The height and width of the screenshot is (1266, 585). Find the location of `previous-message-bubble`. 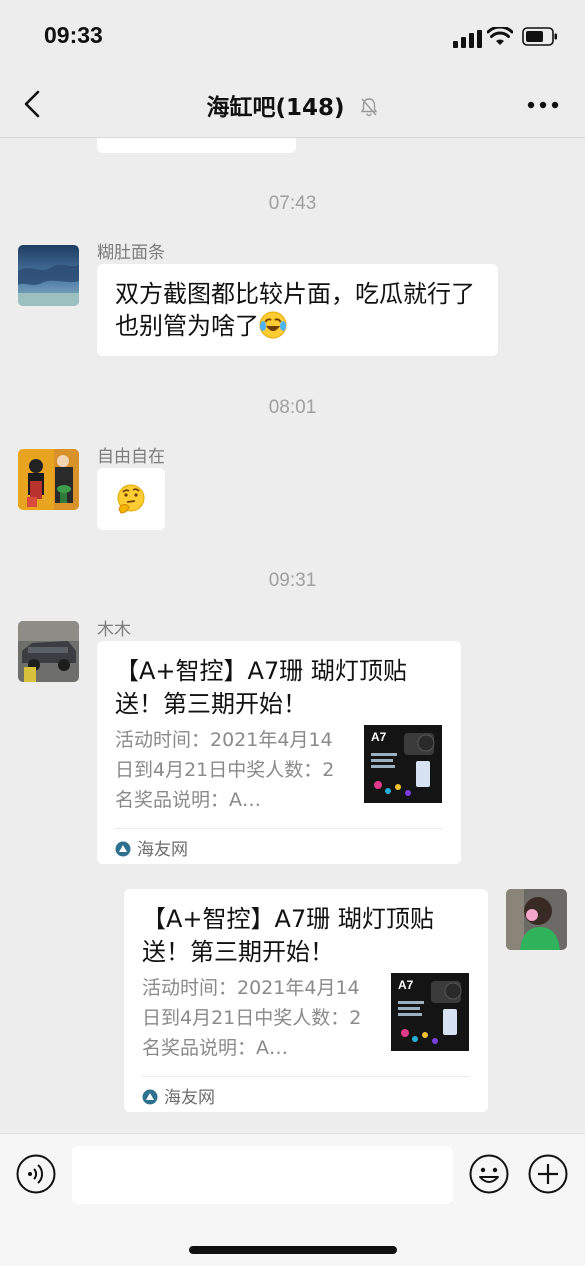

previous-message-bubble is located at coordinates (196, 145).